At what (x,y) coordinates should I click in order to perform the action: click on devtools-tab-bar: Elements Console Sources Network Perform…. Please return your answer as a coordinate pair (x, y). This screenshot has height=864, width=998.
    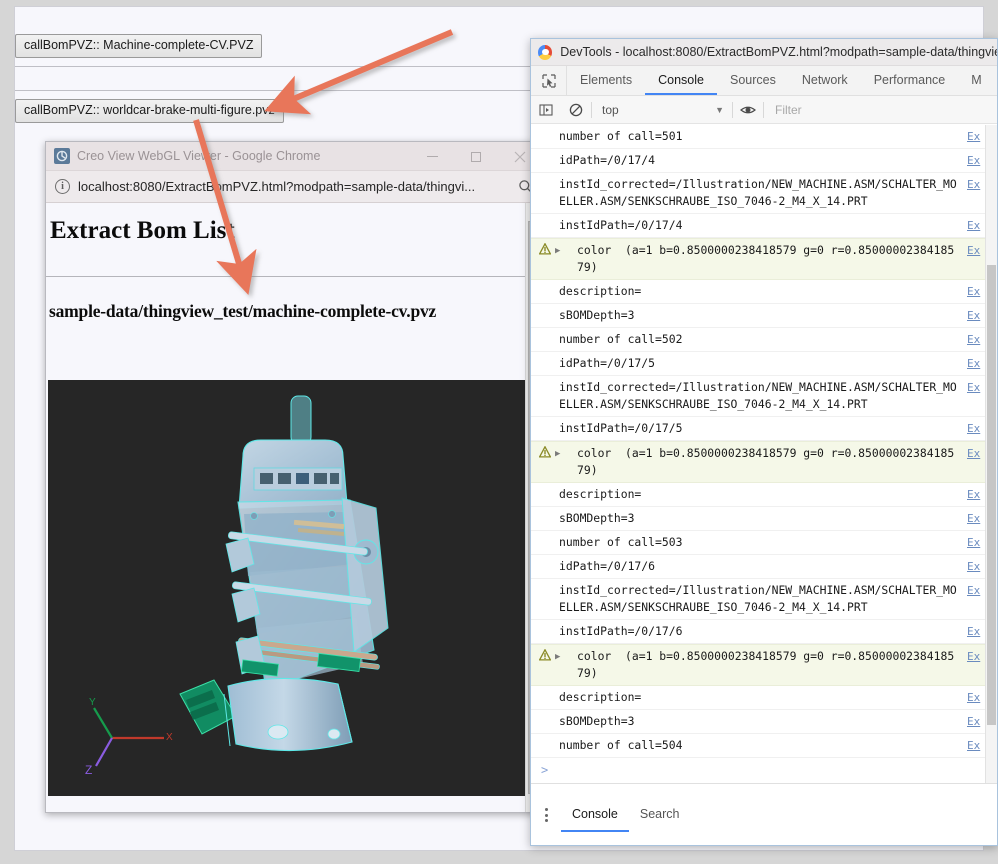
    Looking at the image, I should click on (764, 81).